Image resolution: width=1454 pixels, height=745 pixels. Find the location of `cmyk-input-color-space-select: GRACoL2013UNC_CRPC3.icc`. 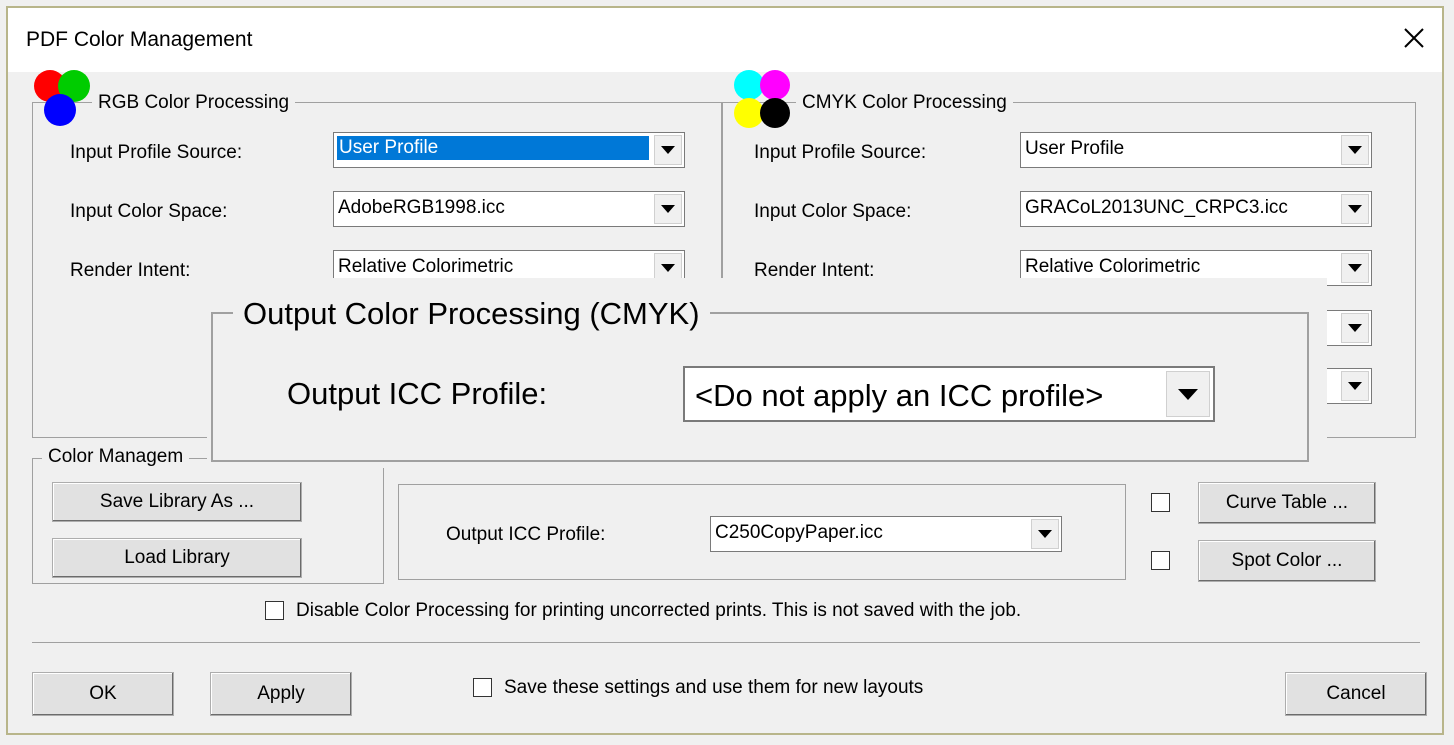

cmyk-input-color-space-select: GRACoL2013UNC_CRPC3.icc is located at coordinates (1196, 209).